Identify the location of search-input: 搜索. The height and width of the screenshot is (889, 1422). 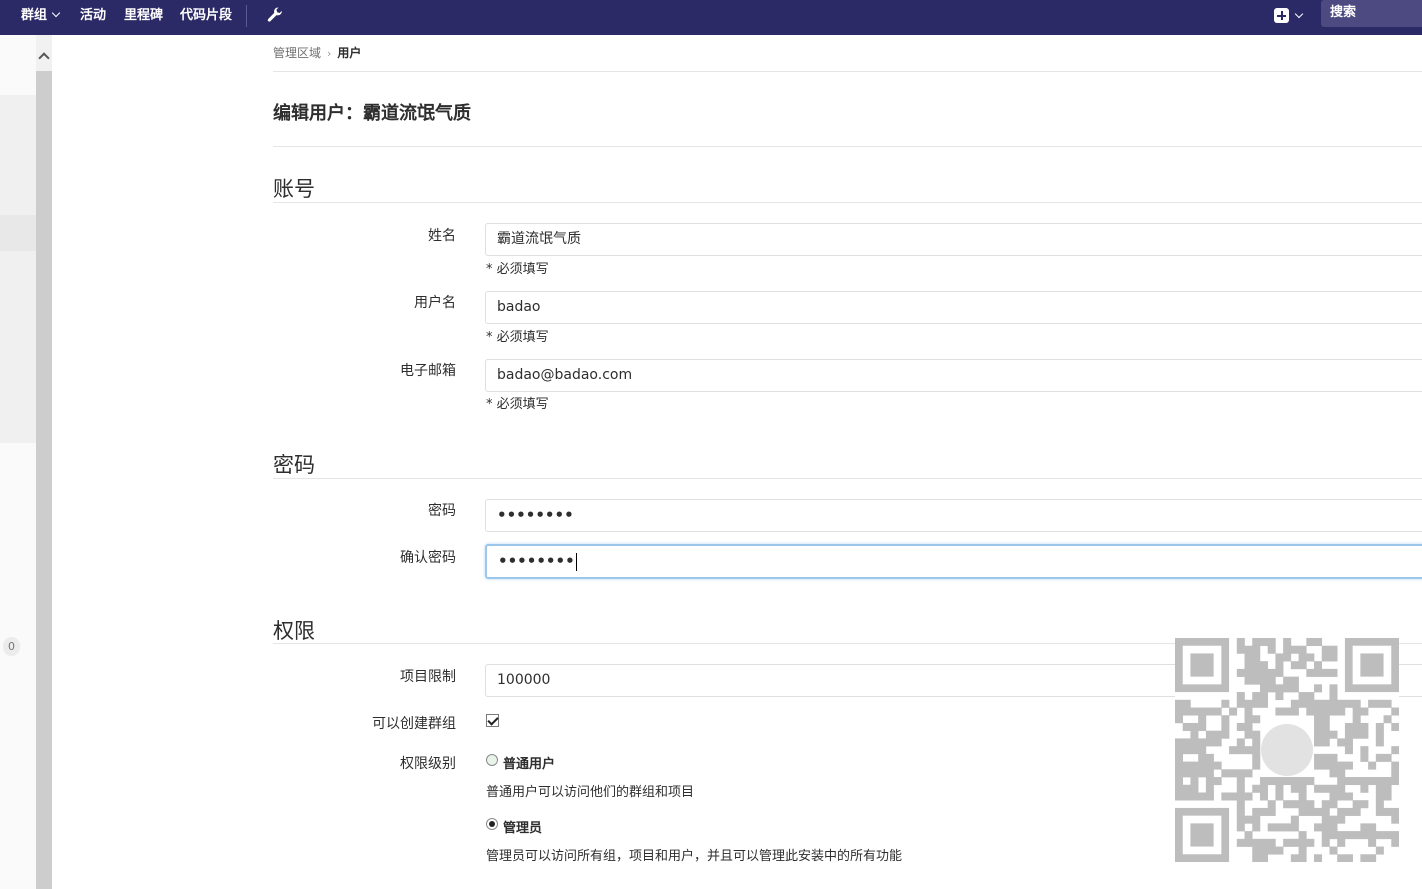
(1371, 13).